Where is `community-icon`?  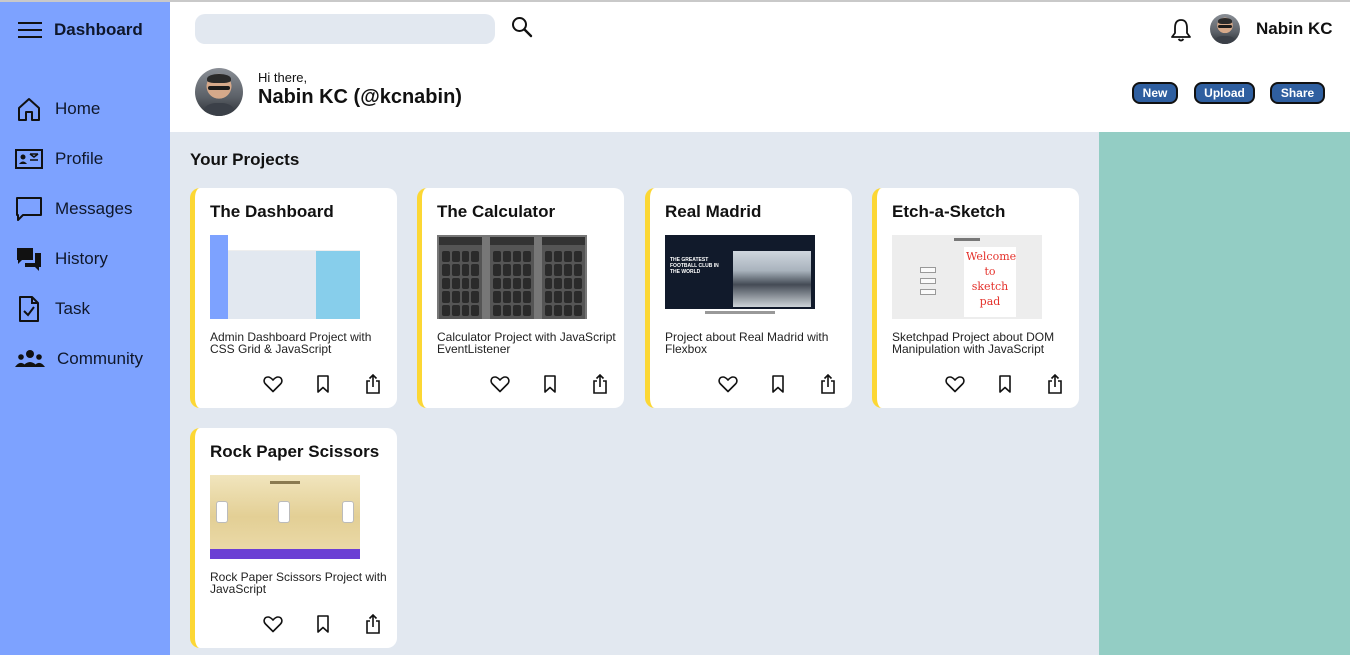
community-icon is located at coordinates (30, 358).